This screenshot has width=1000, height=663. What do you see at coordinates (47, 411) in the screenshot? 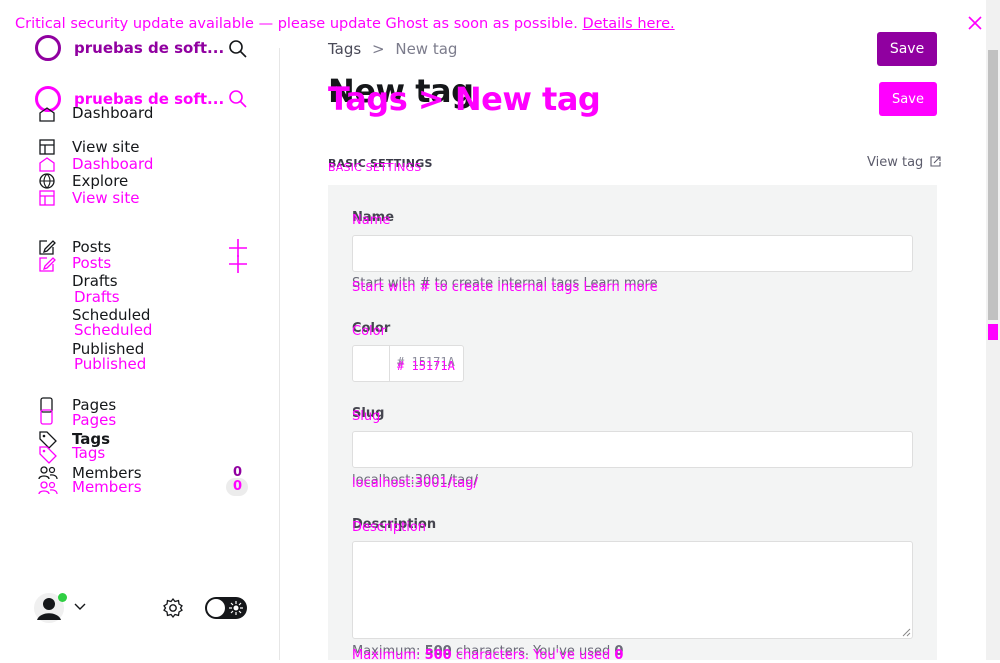
I see `pages-icon` at bounding box center [47, 411].